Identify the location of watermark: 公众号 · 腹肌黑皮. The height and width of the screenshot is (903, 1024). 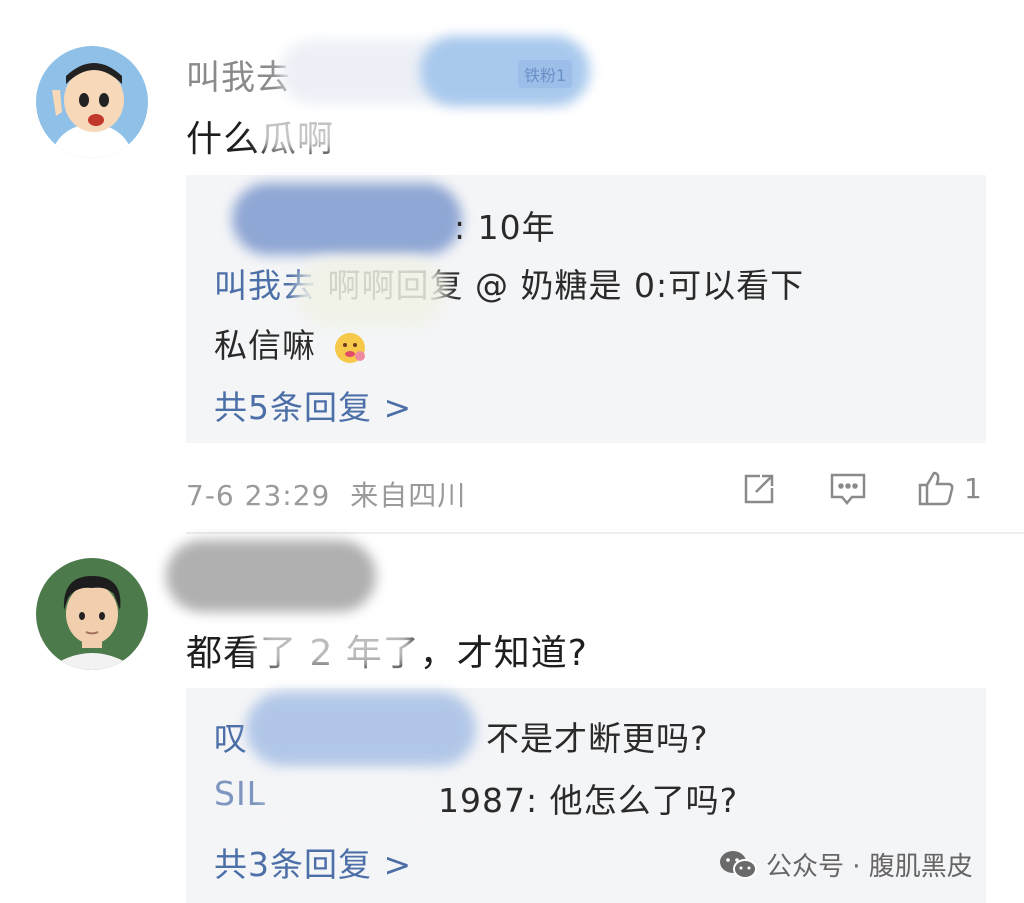
(845, 864).